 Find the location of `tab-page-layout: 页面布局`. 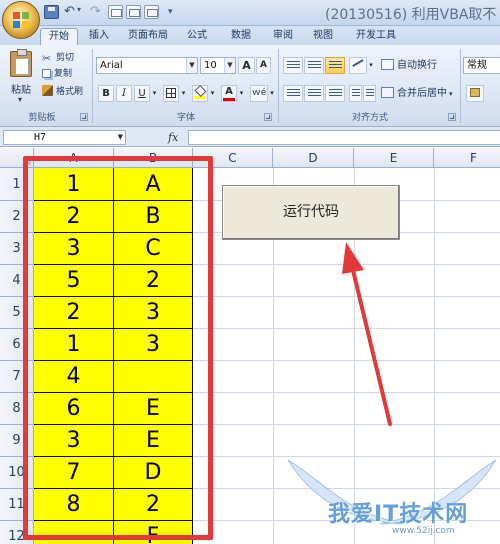

tab-page-layout: 页面布局 is located at coordinates (148, 36).